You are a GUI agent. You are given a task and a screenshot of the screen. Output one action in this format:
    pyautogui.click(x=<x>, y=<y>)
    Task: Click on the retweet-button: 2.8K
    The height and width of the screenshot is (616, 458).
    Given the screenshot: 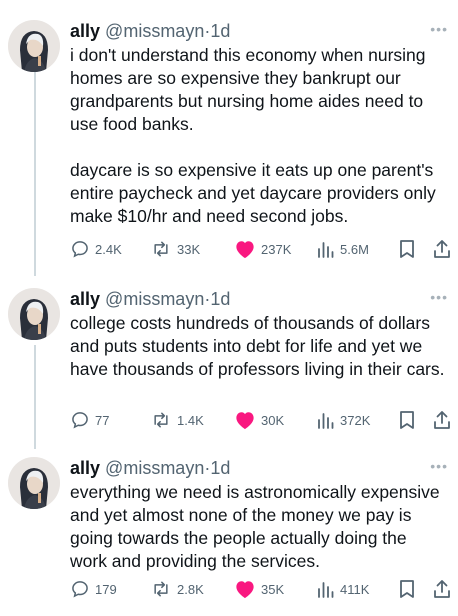 What is the action you would take?
    pyautogui.click(x=177, y=589)
    